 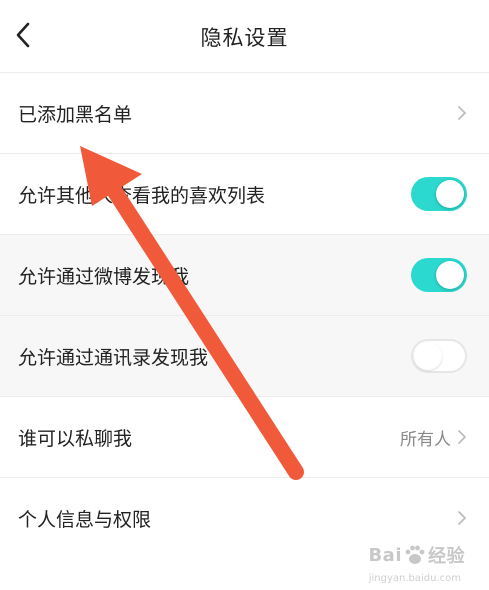 I want to click on private-chat-value: 所有人, so click(x=425, y=439).